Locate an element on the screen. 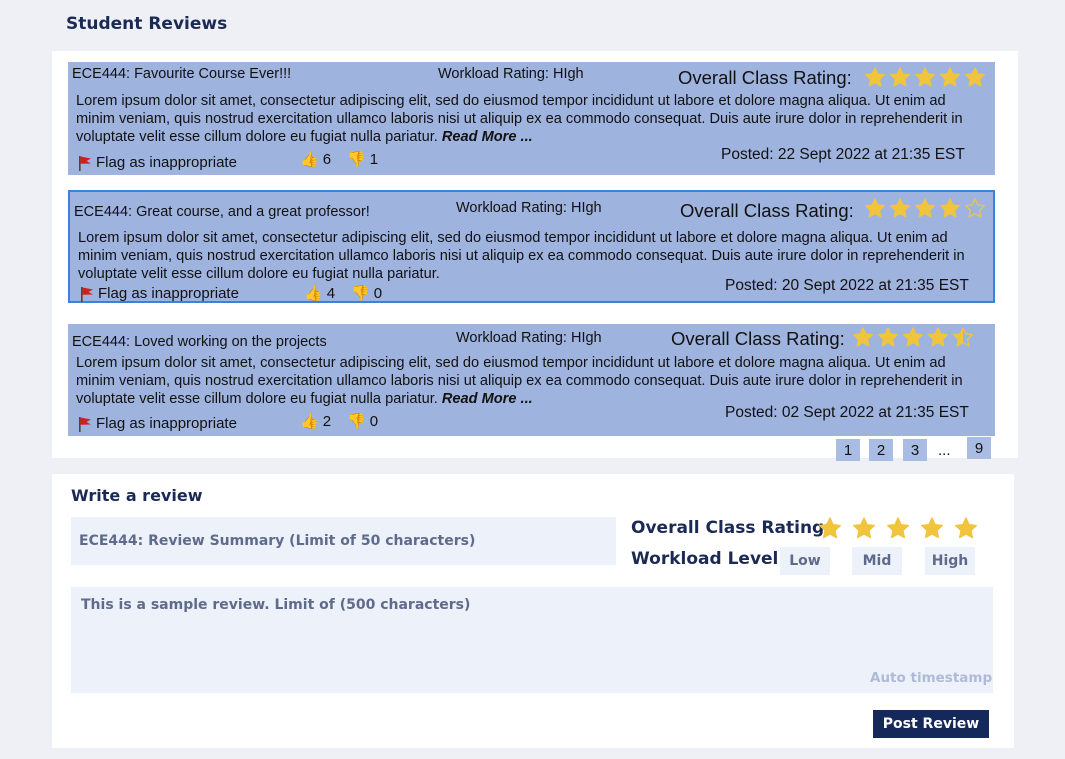 The height and width of the screenshot is (759, 1065). workload-low-button: Low is located at coordinates (805, 561).